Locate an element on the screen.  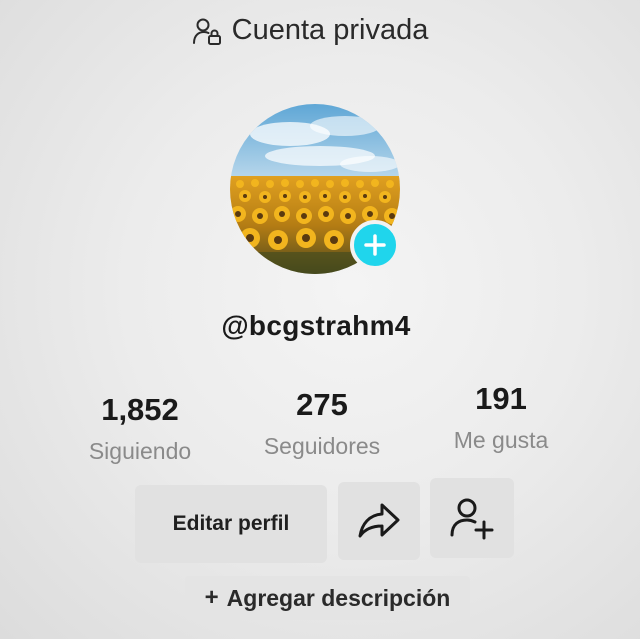
avatar-container is located at coordinates (315, 189).